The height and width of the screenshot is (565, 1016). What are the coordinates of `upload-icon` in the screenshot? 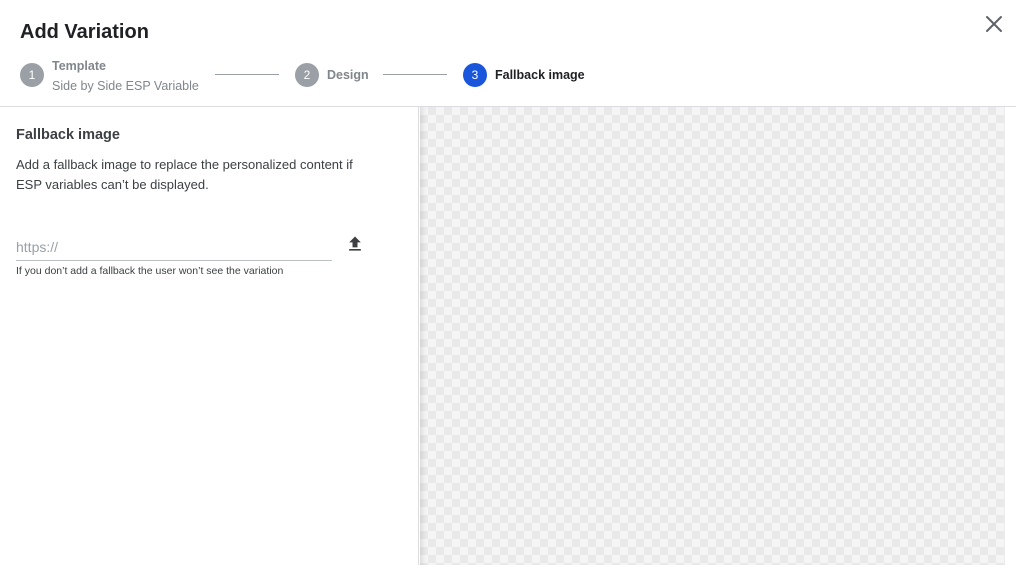 It's located at (355, 244).